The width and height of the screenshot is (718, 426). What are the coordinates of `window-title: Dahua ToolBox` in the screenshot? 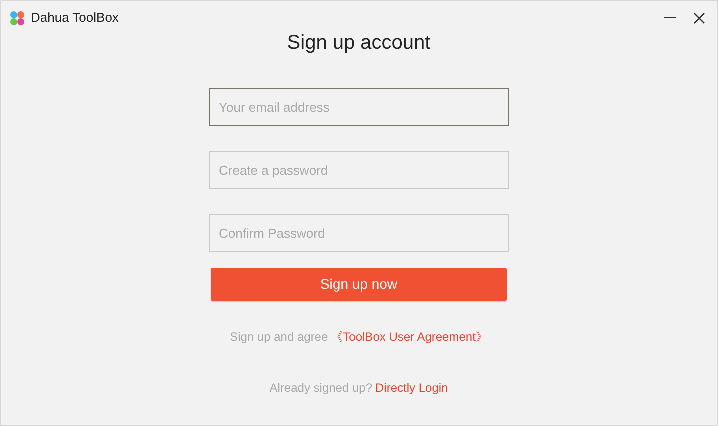 It's located at (75, 18).